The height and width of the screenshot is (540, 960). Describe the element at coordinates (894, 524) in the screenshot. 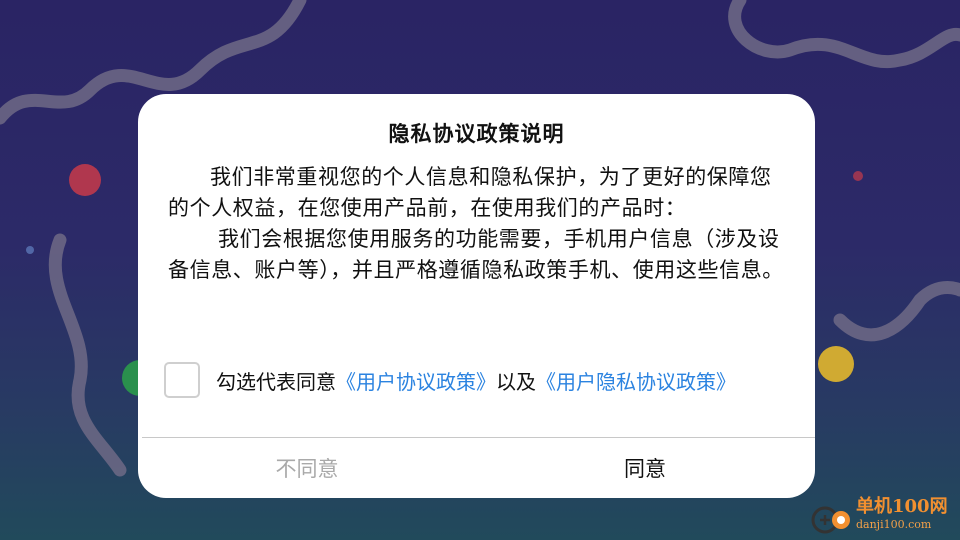

I see `watermark-url: danji100.com` at that location.